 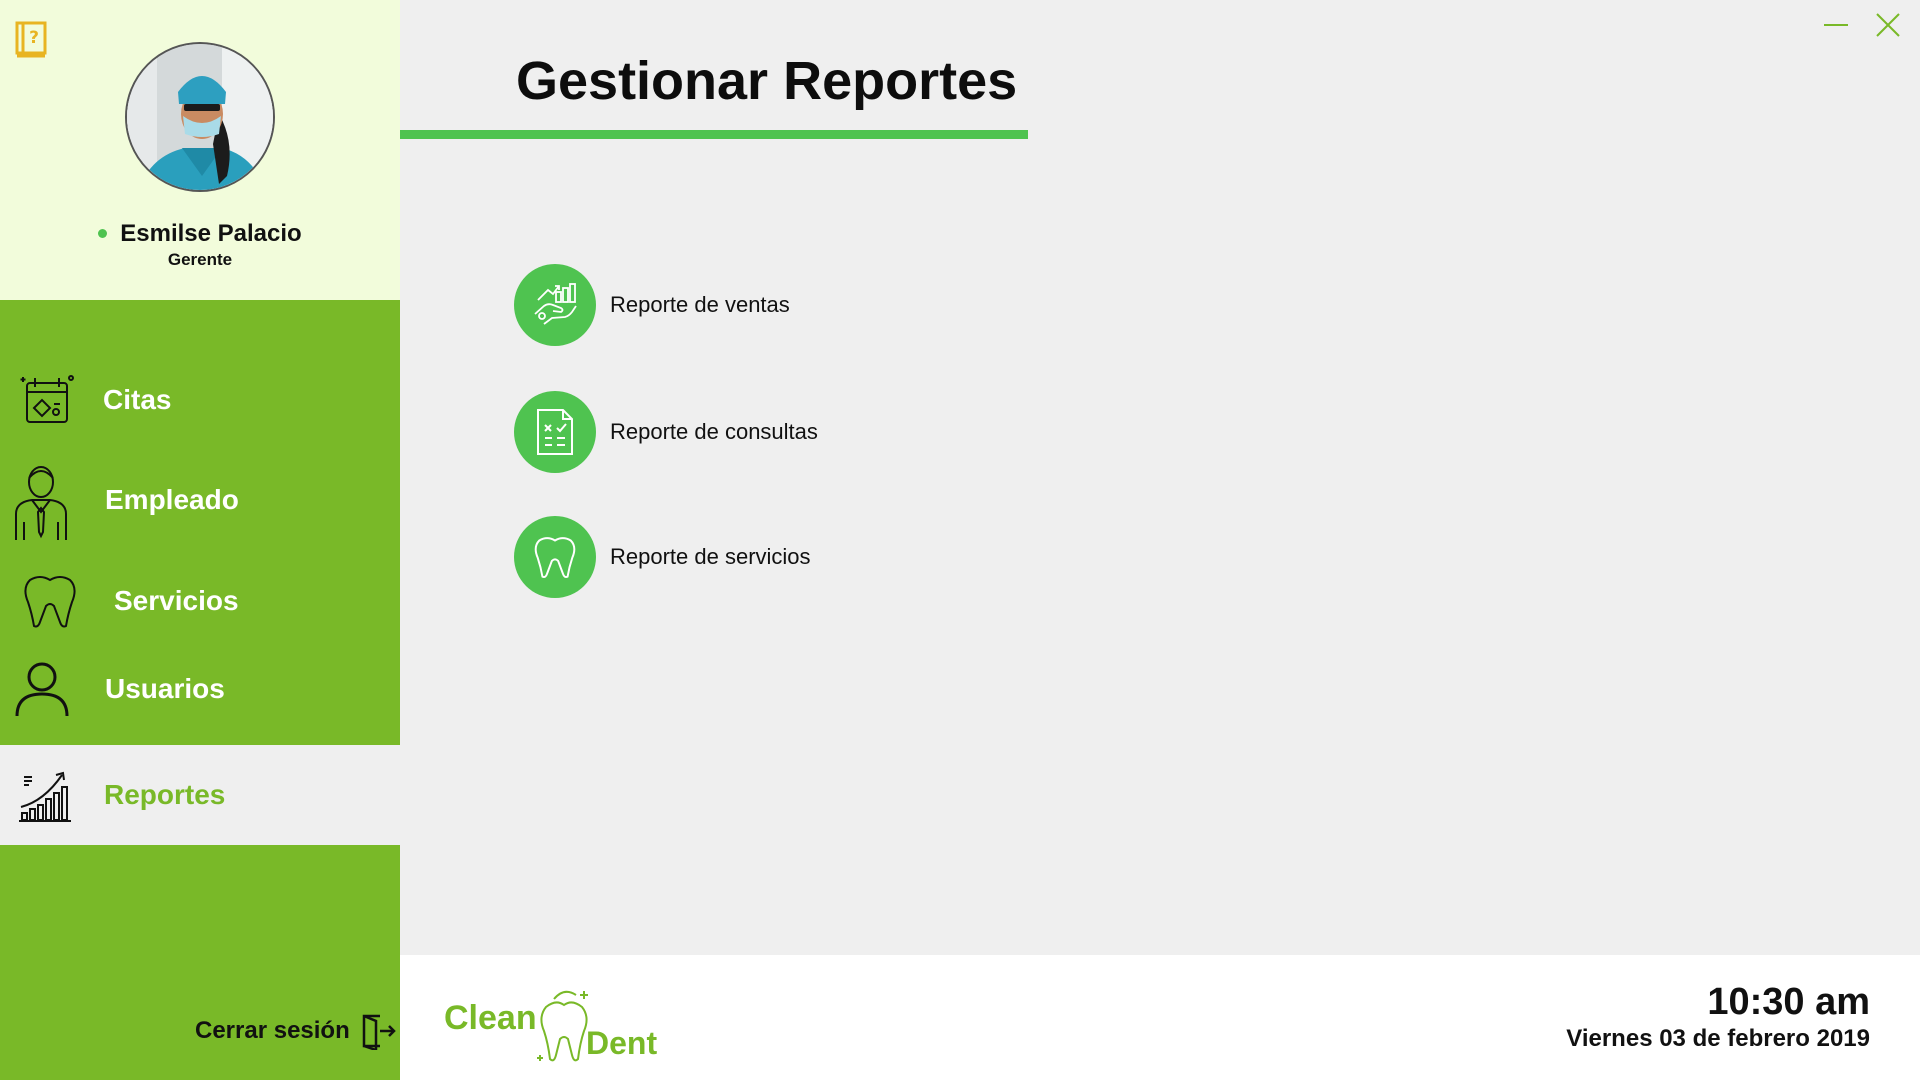 I want to click on clock-date: Viernes 03 de febrero 2019, so click(x=1718, y=1038).